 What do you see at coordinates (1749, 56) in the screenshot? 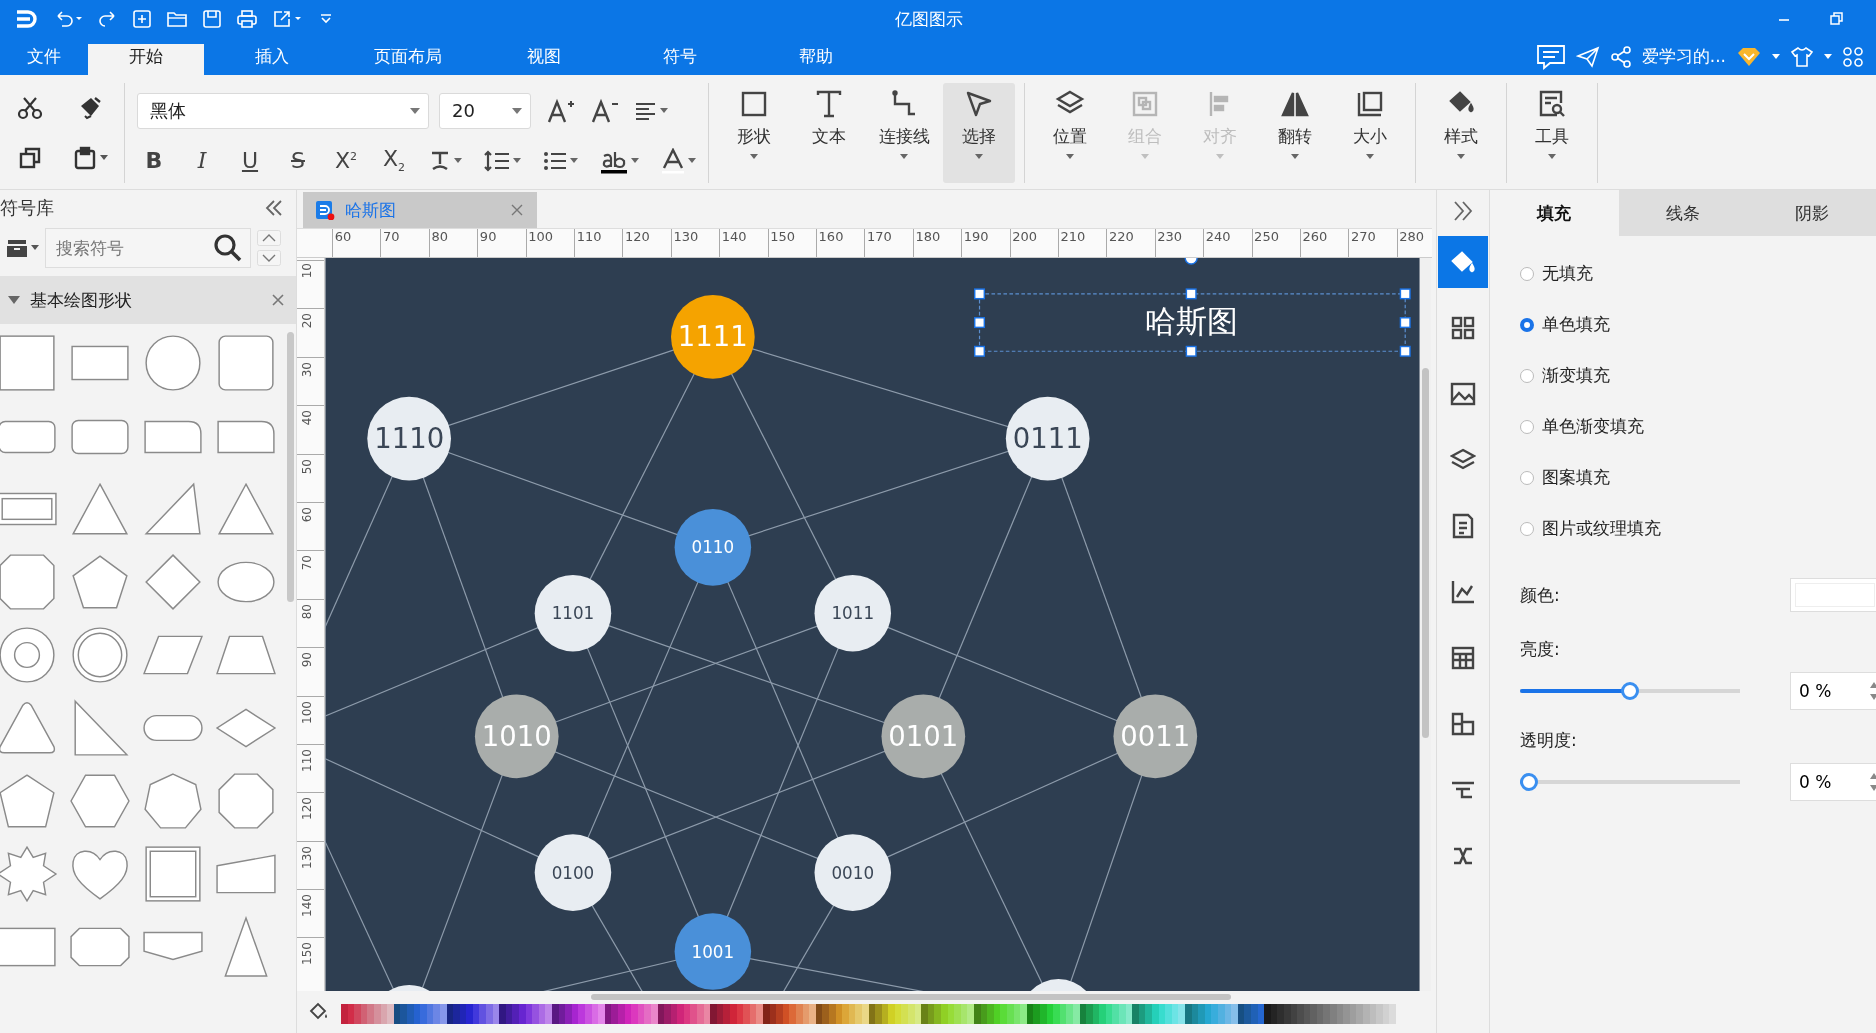
I see `vip-diamond-icon` at bounding box center [1749, 56].